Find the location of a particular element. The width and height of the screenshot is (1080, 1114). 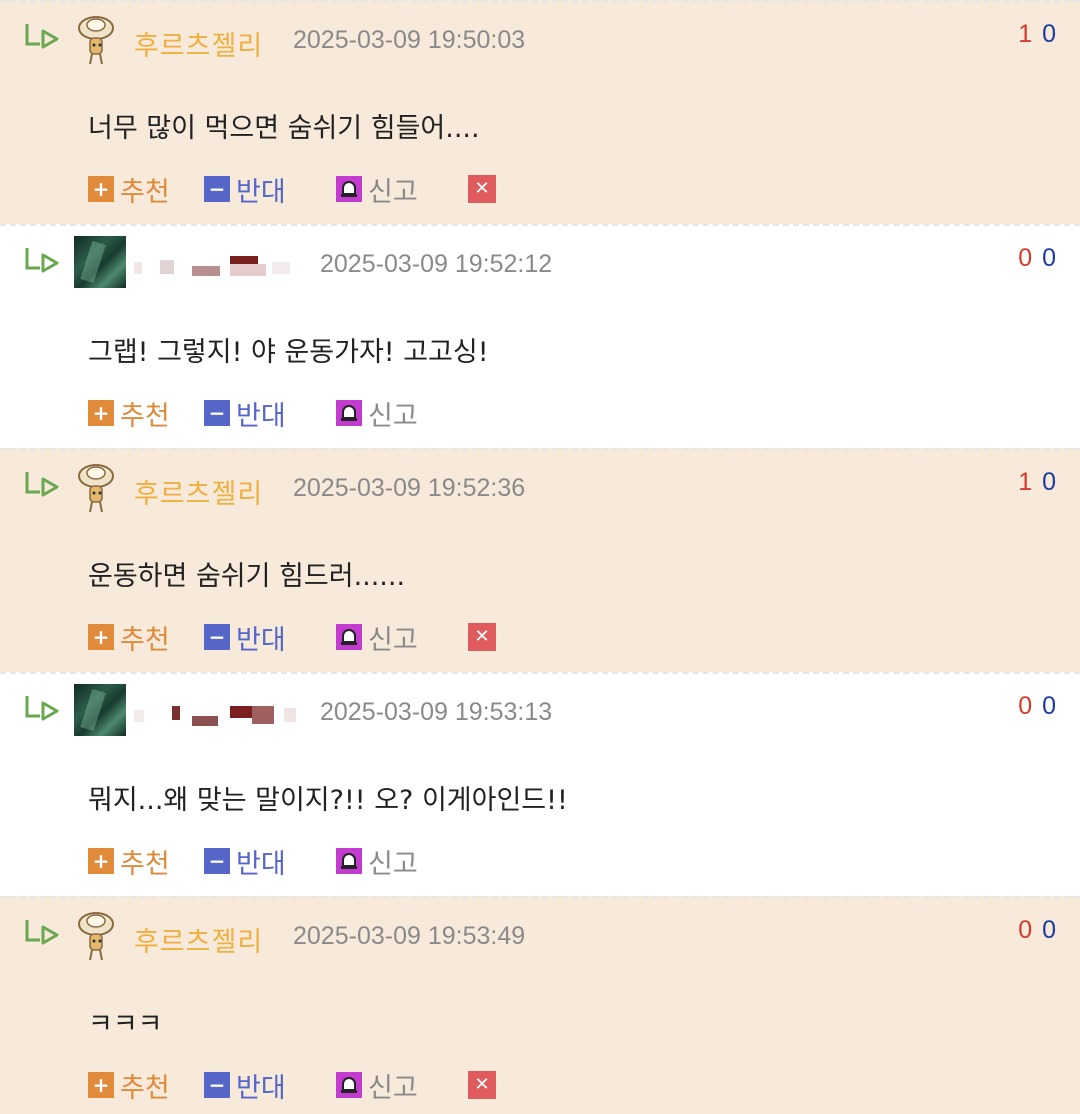

comment-date: 2025-03-09 19:53:49 is located at coordinates (409, 936).